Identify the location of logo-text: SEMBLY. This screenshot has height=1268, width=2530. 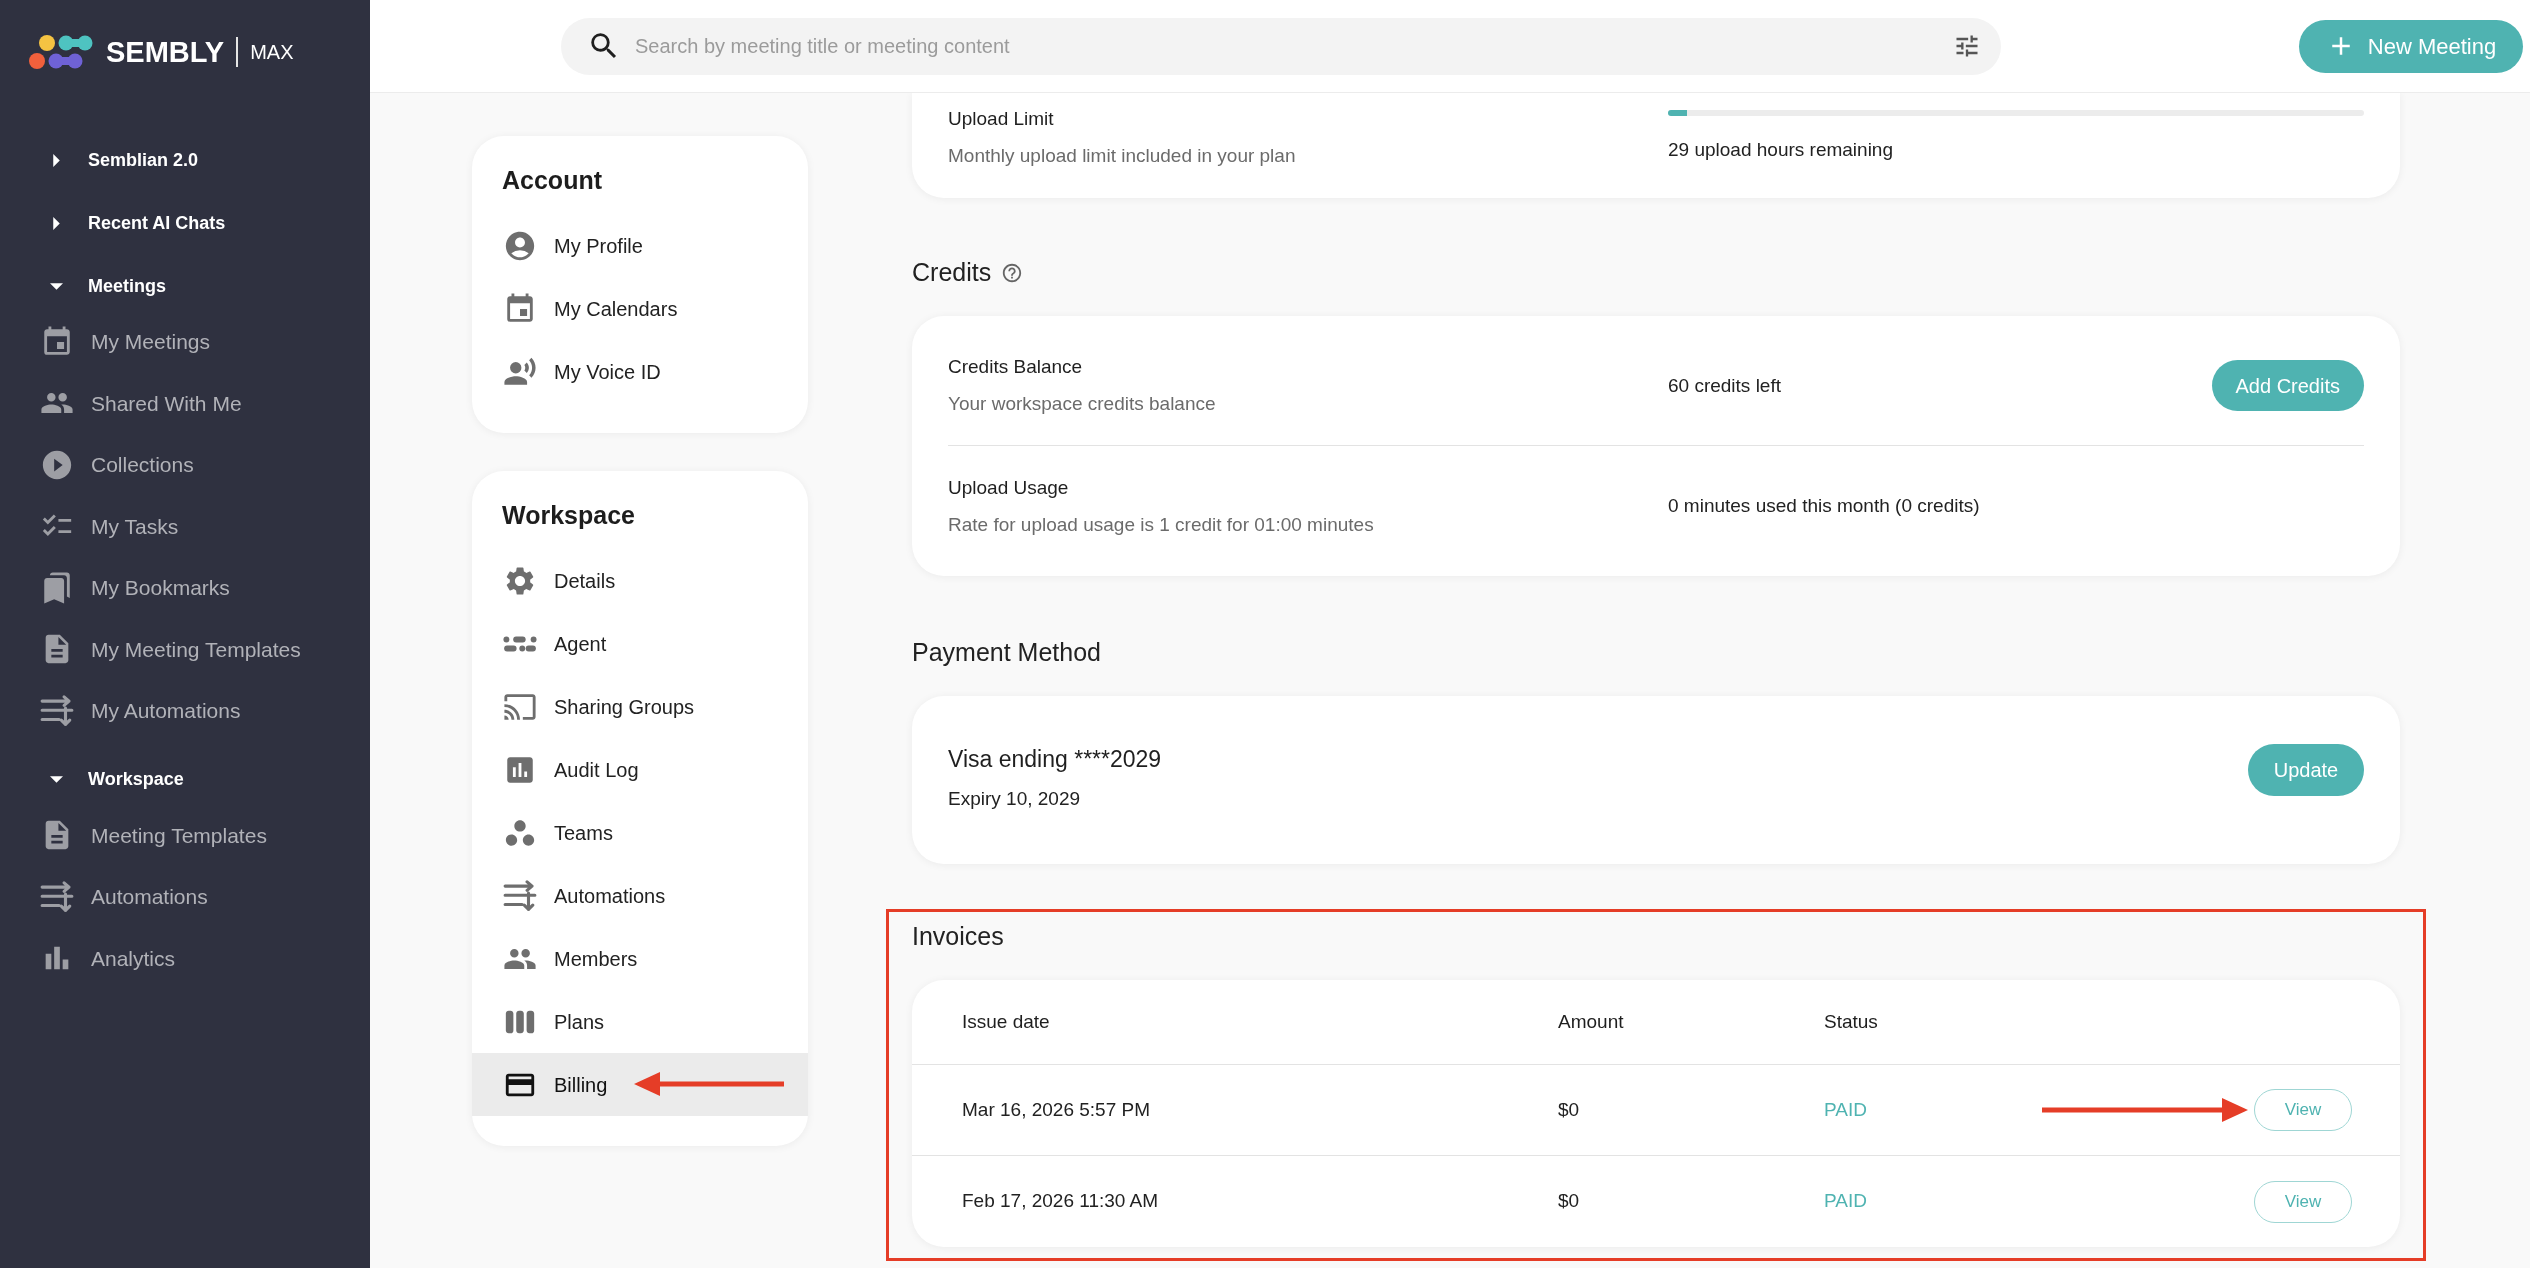
(165, 52).